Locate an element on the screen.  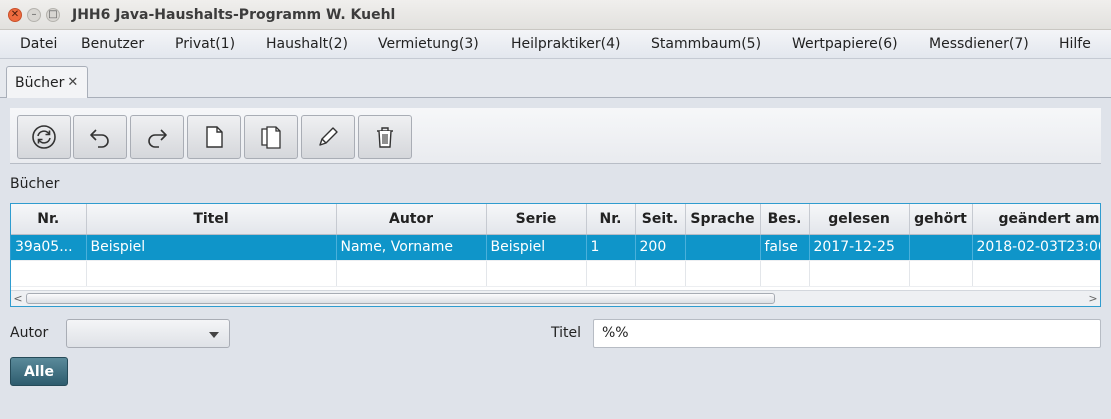
minimize-window-button: – is located at coordinates (34, 14).